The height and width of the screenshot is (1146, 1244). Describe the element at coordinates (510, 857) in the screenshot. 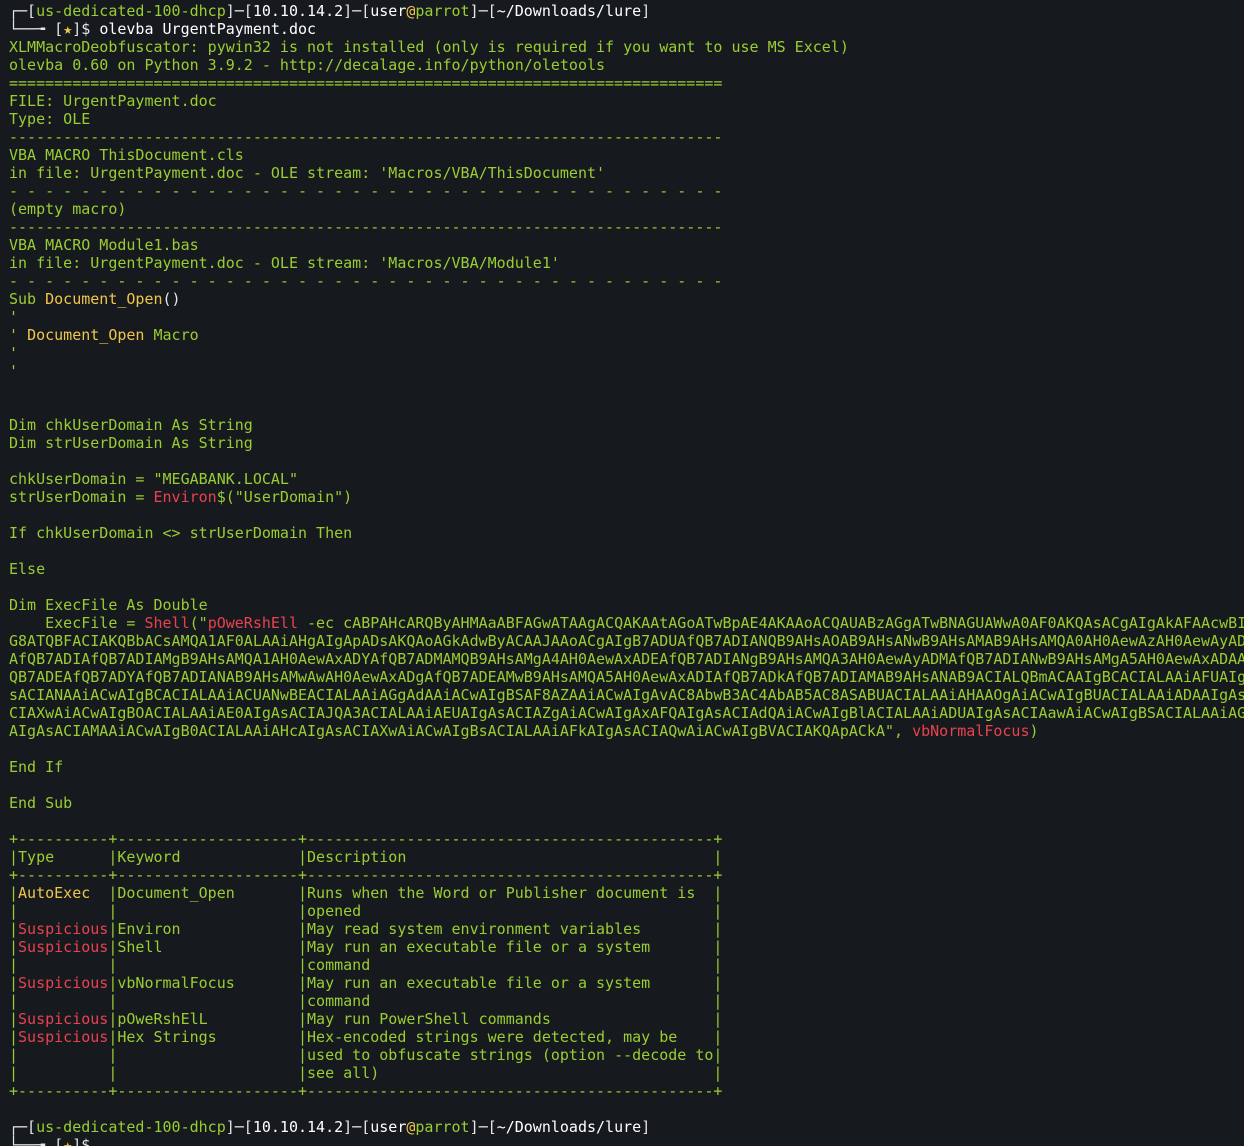

I see `table-header-description: Description` at that location.